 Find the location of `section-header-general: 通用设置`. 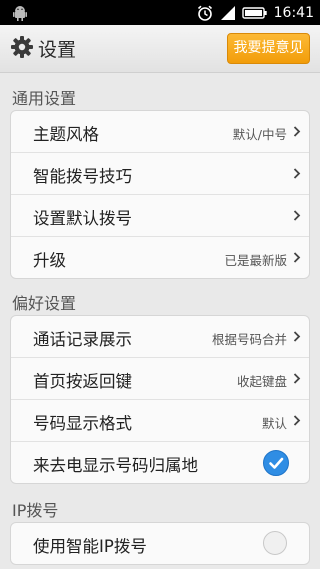

section-header-general: 通用设置 is located at coordinates (44, 98).